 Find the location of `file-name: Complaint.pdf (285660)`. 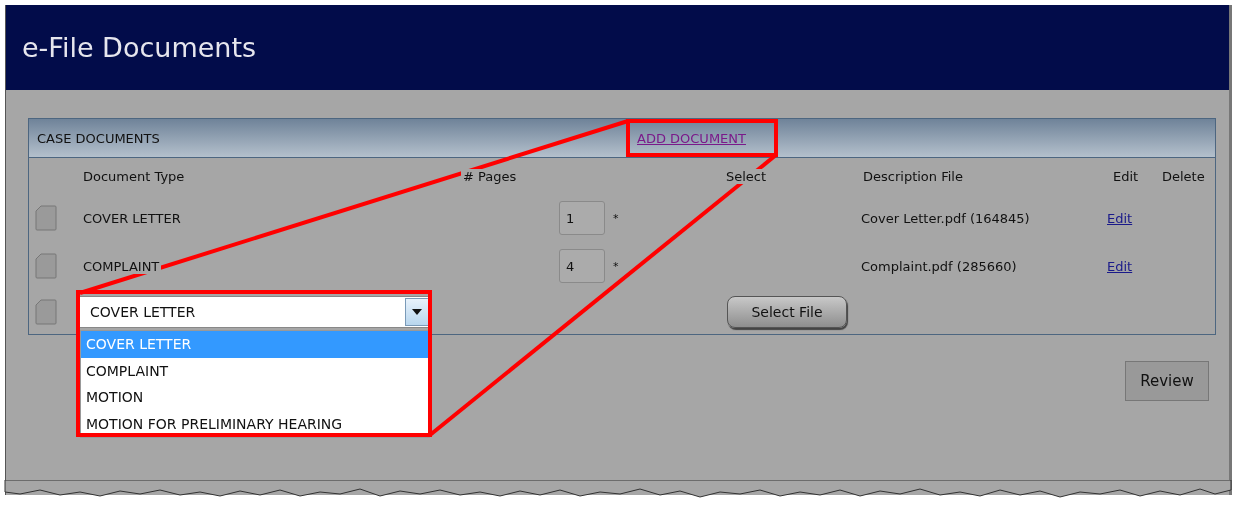

file-name: Complaint.pdf (285660) is located at coordinates (939, 266).